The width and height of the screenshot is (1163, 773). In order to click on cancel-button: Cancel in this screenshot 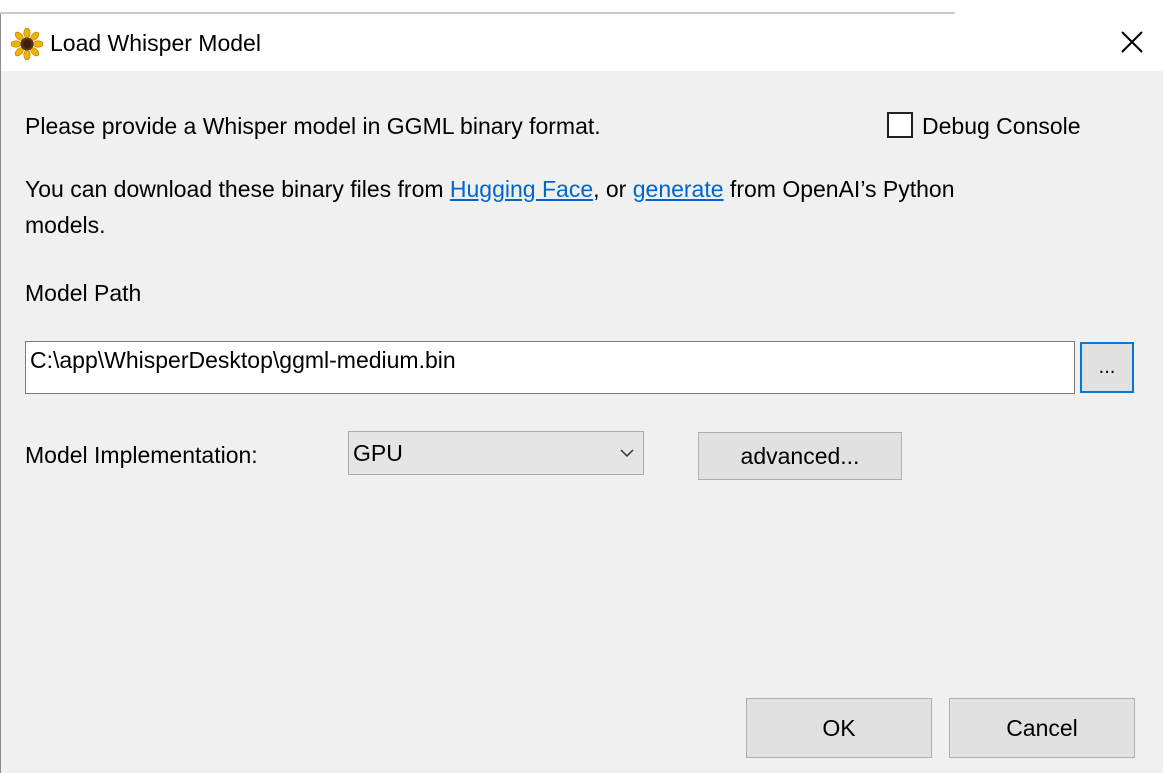, I will do `click(1042, 728)`.